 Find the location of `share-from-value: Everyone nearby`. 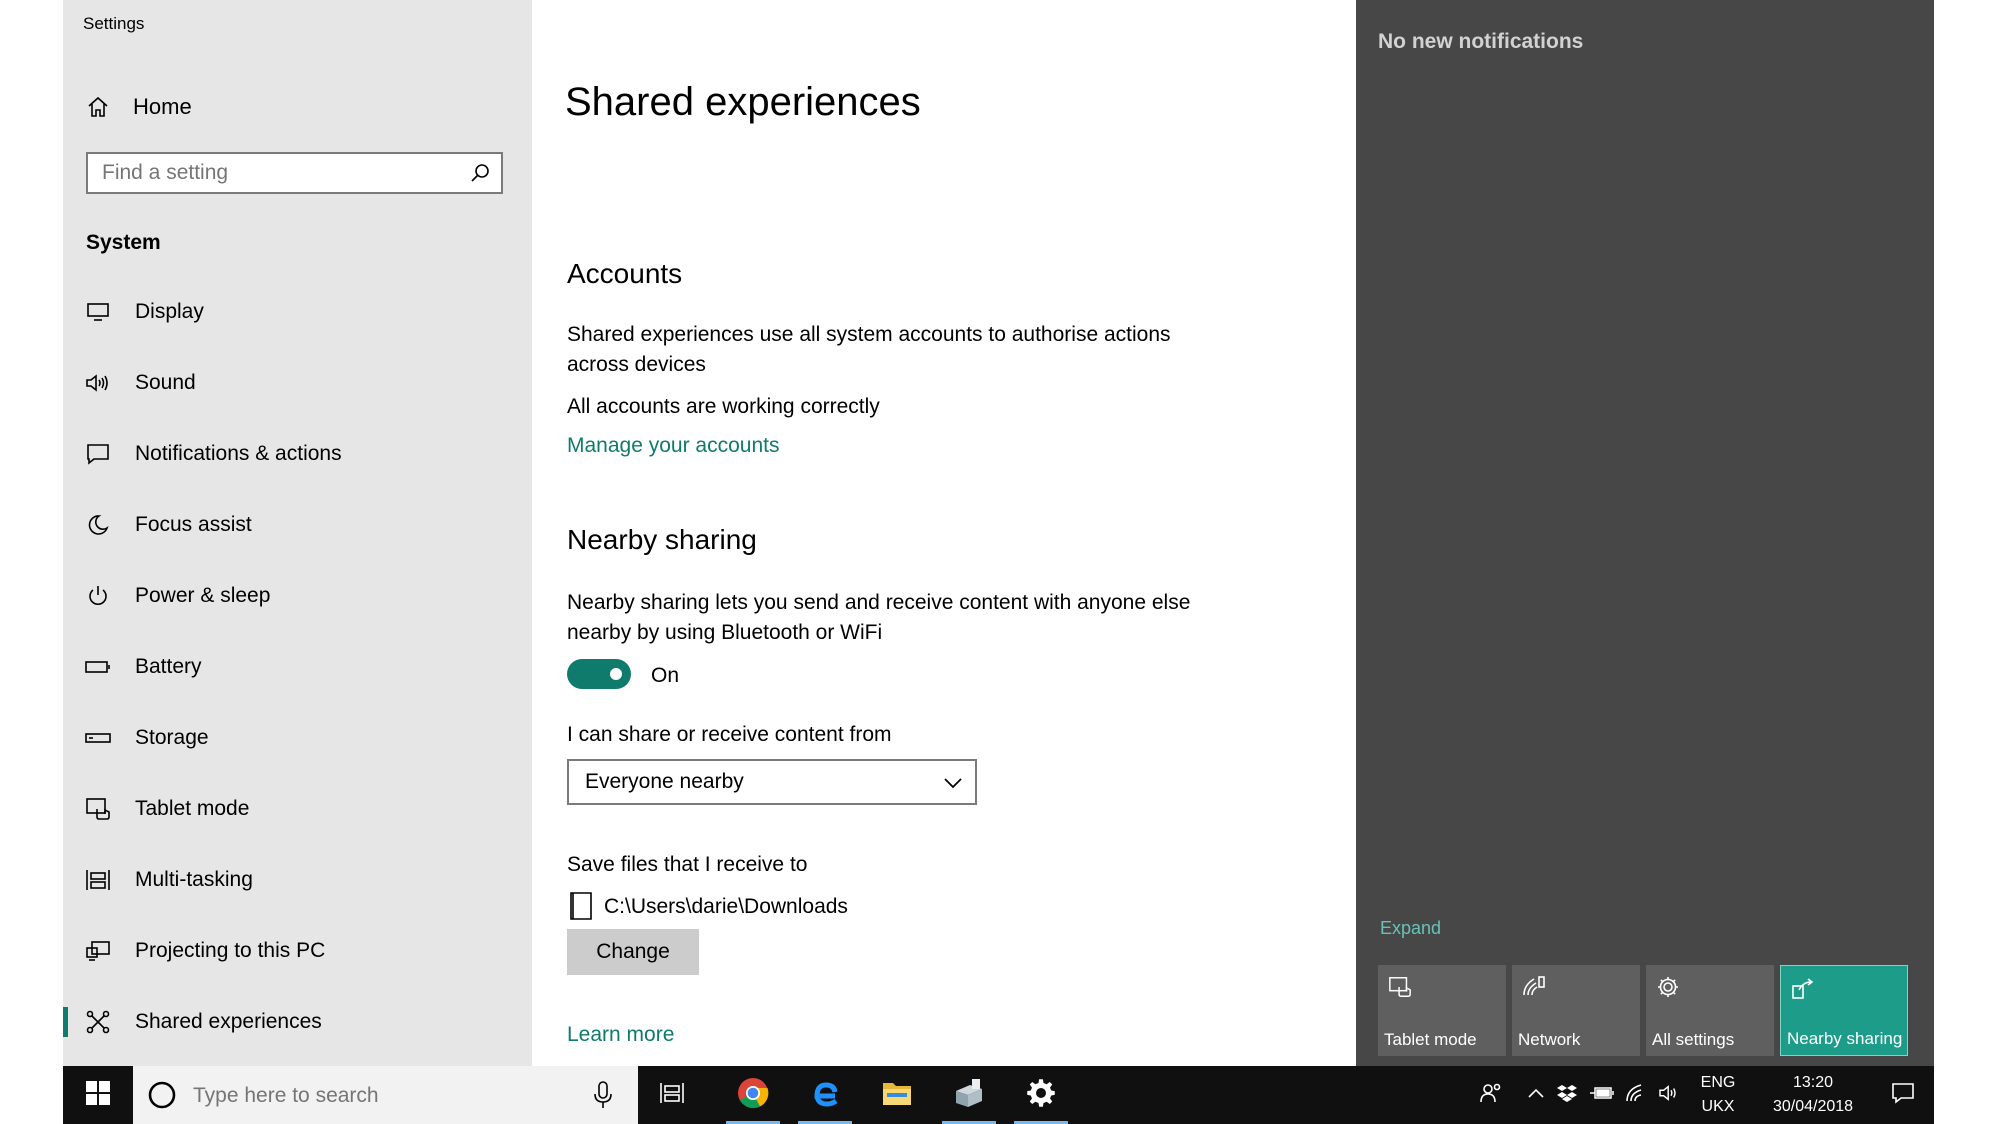

share-from-value: Everyone nearby is located at coordinates (664, 781).